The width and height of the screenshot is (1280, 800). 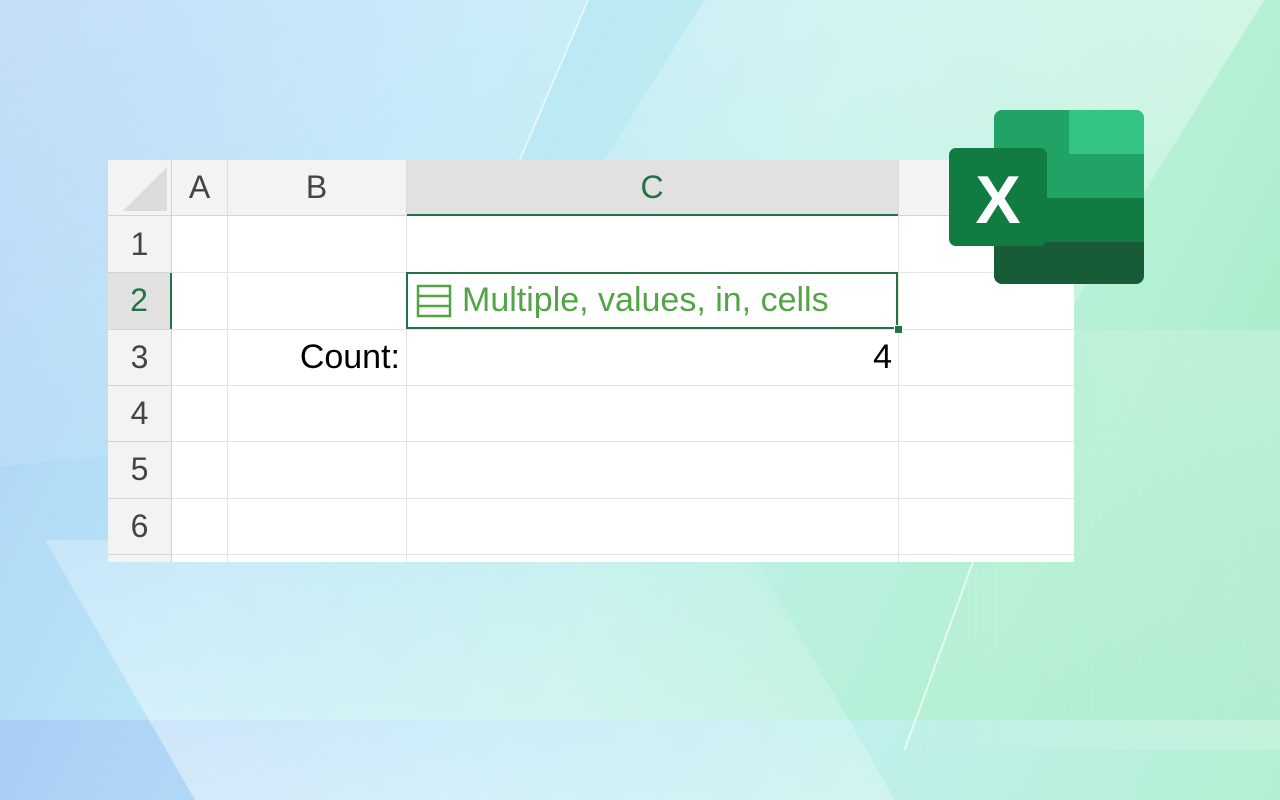 I want to click on cell-c2: Multiple, values, in, cells, so click(x=652, y=300).